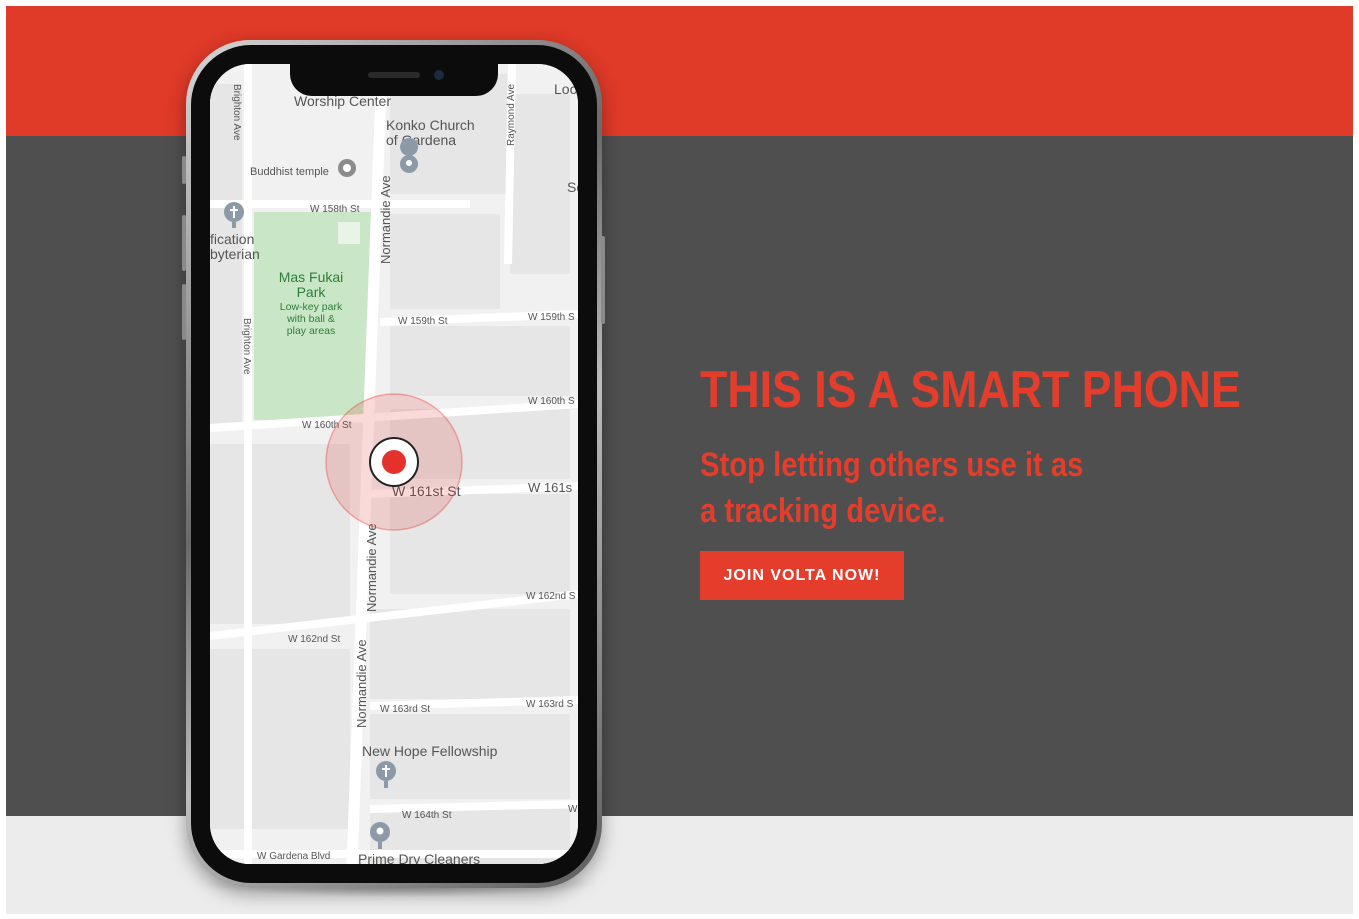 The height and width of the screenshot is (919, 1359). I want to click on label-buddhist-temple: Buddhist temple, so click(289, 172).